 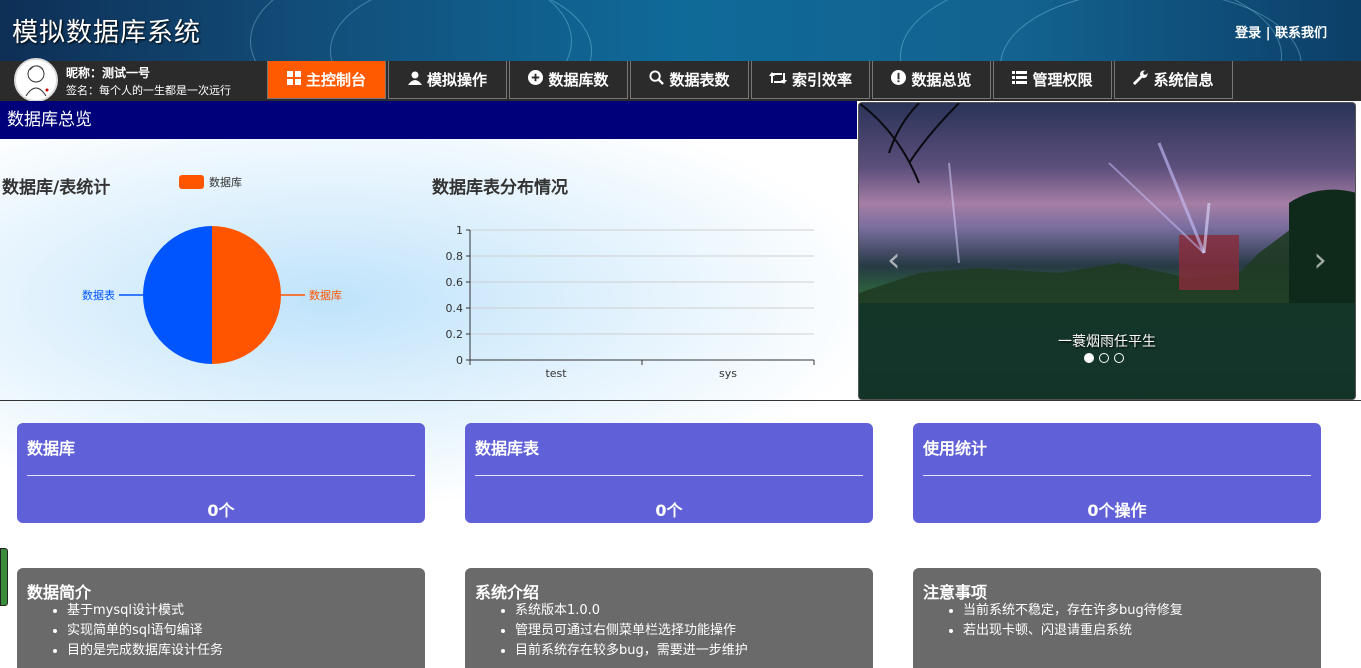 I want to click on retweet-icon, so click(x=777, y=80).